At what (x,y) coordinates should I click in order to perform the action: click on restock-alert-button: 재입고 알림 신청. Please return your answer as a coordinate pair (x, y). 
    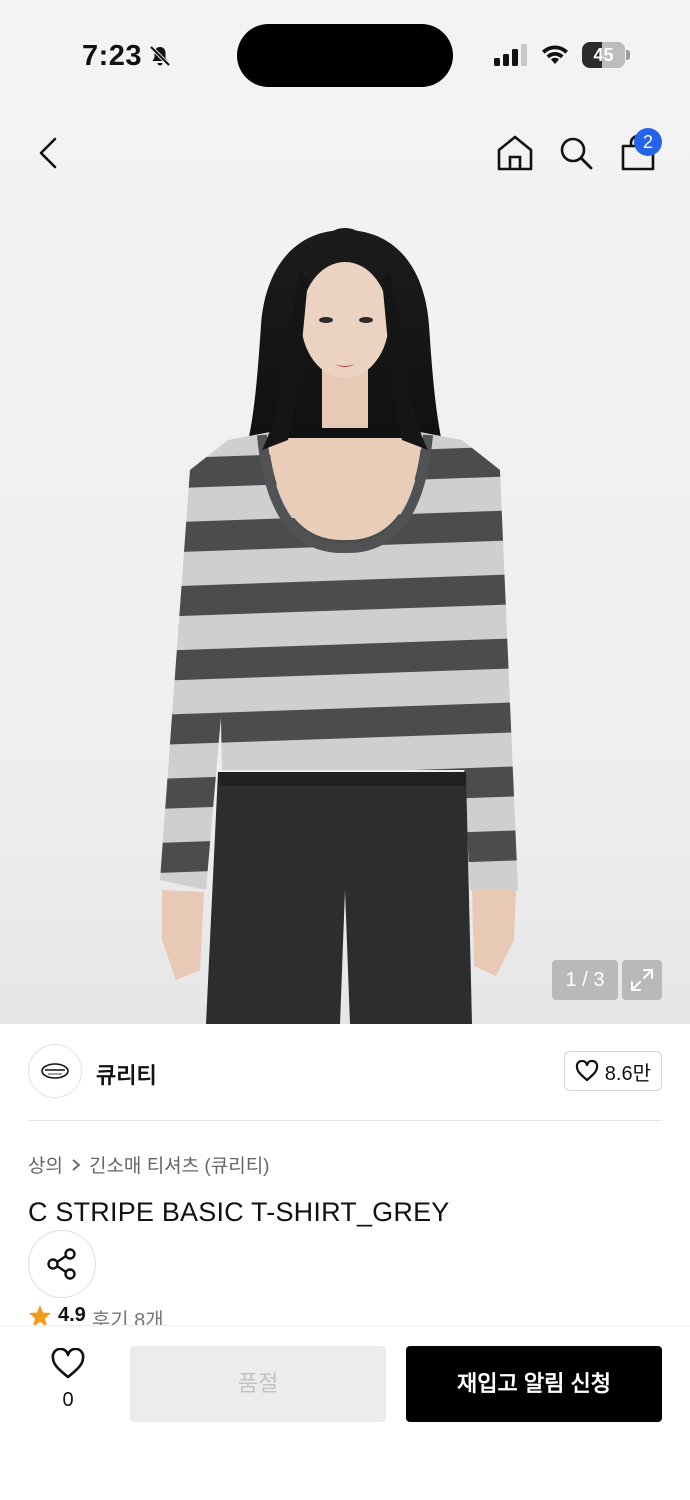
    Looking at the image, I should click on (534, 1384).